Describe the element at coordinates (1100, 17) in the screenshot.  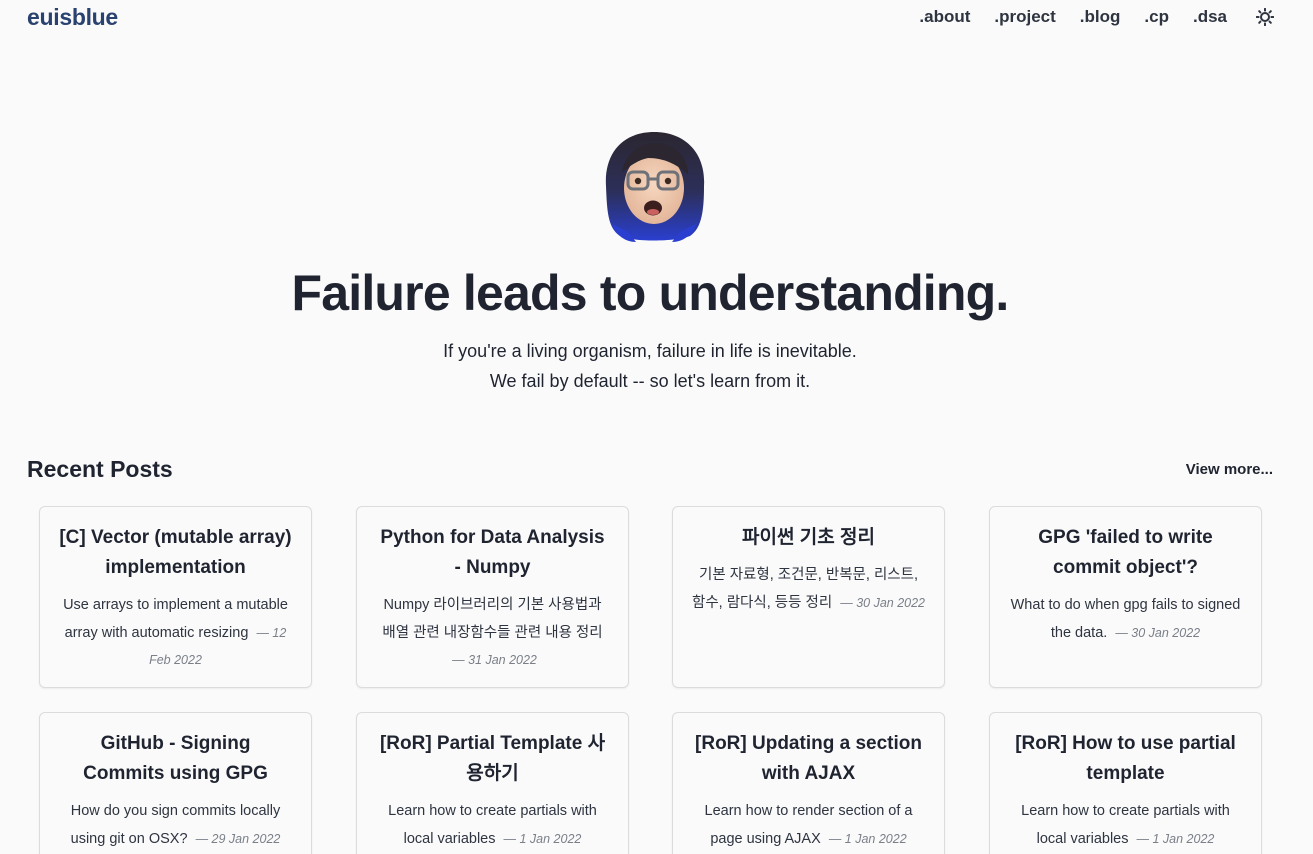
I see `nav-blog: .blog` at that location.